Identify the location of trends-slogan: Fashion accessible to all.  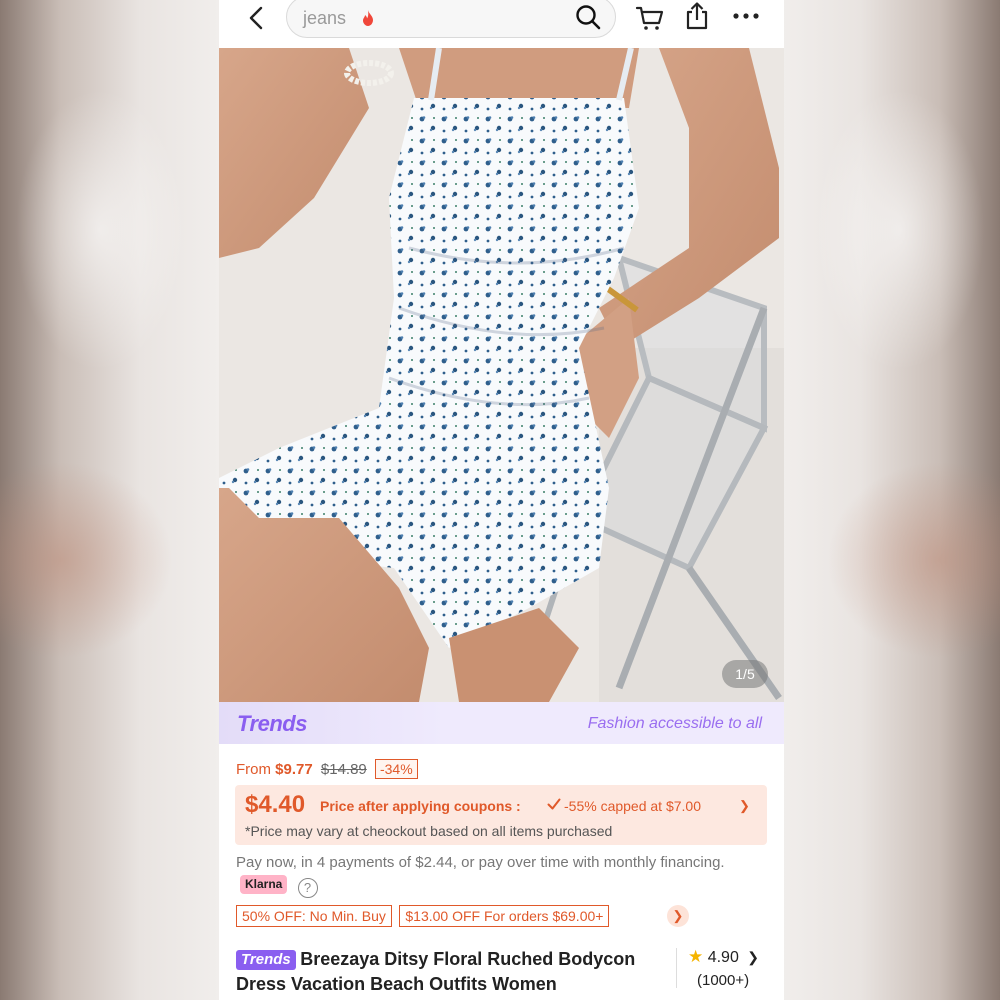
(674, 723).